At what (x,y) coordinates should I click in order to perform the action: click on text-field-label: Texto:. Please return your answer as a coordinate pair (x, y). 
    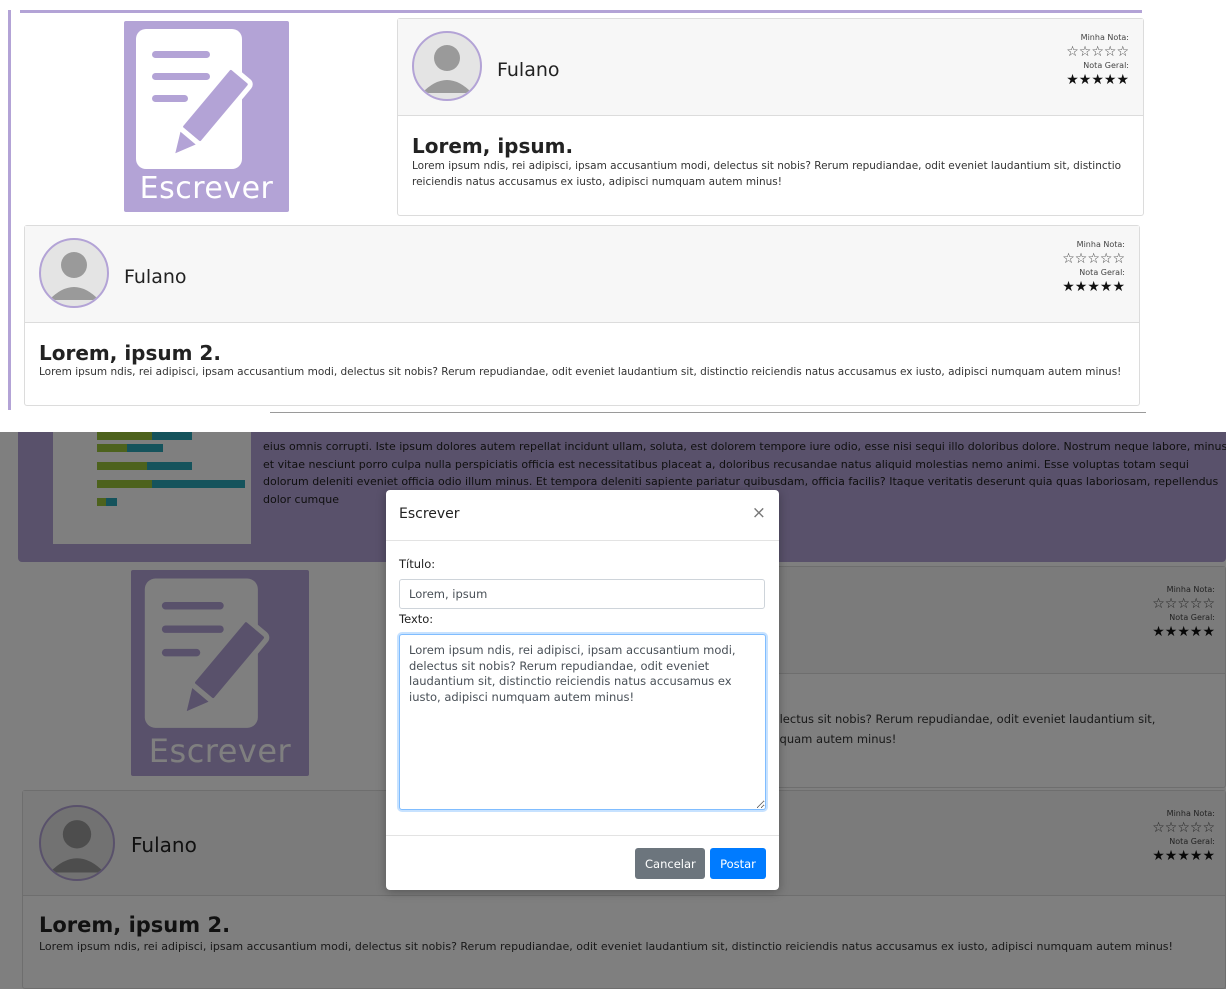
    Looking at the image, I should click on (416, 619).